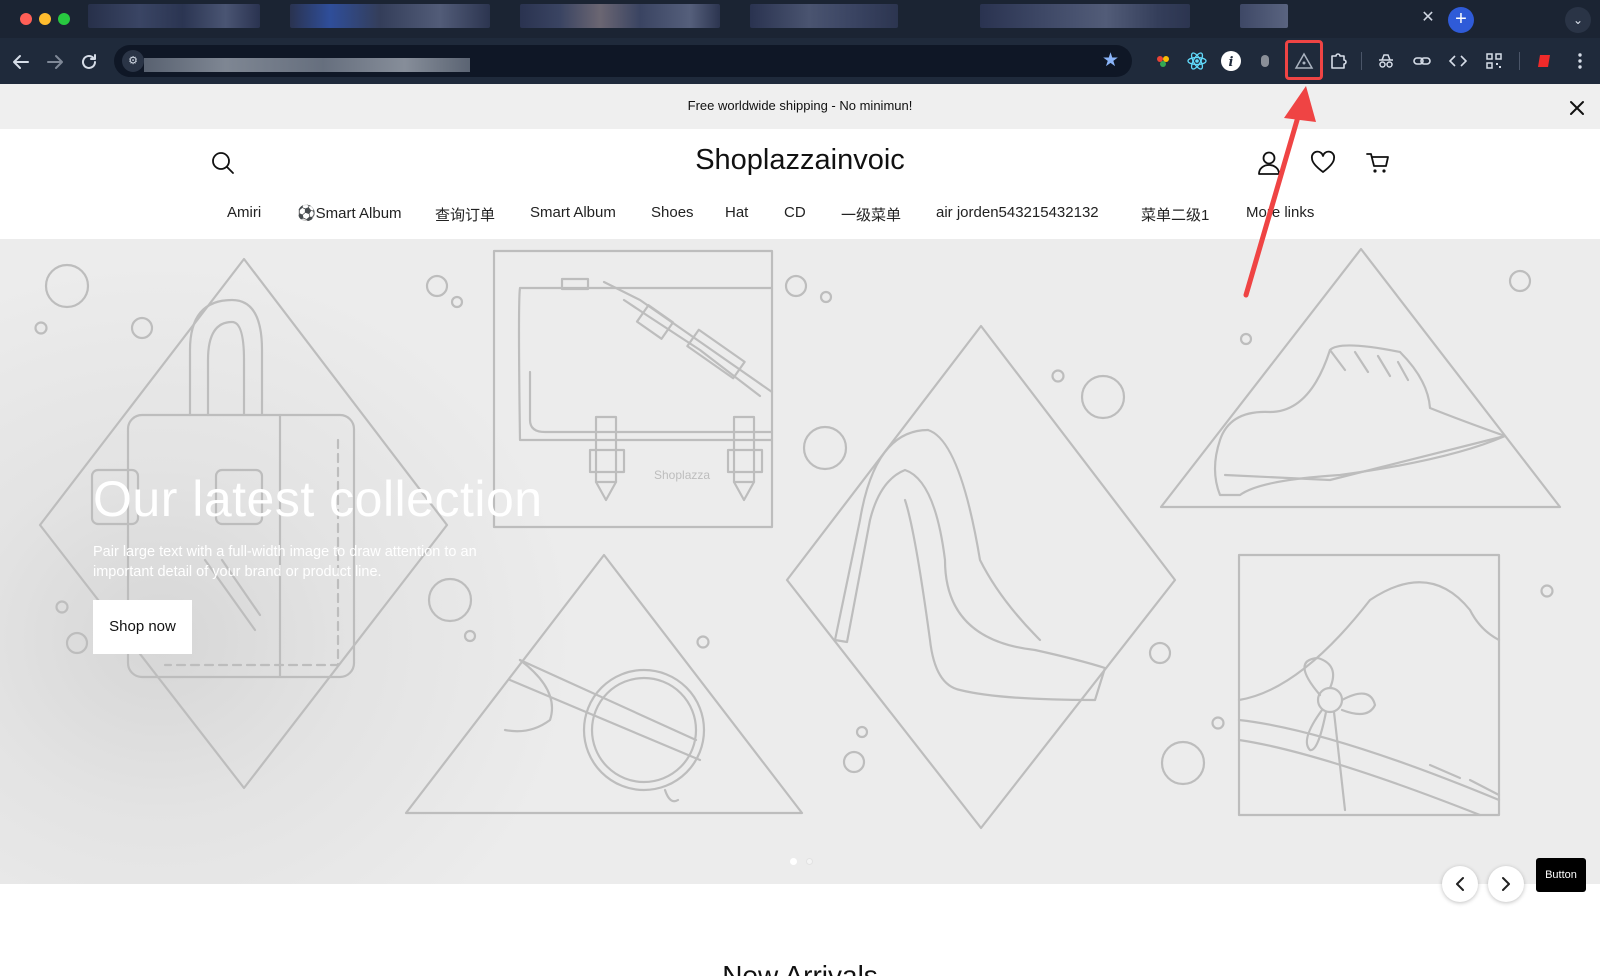 Image resolution: width=1600 pixels, height=976 pixels. I want to click on star-icon: ★, so click(1110, 61).